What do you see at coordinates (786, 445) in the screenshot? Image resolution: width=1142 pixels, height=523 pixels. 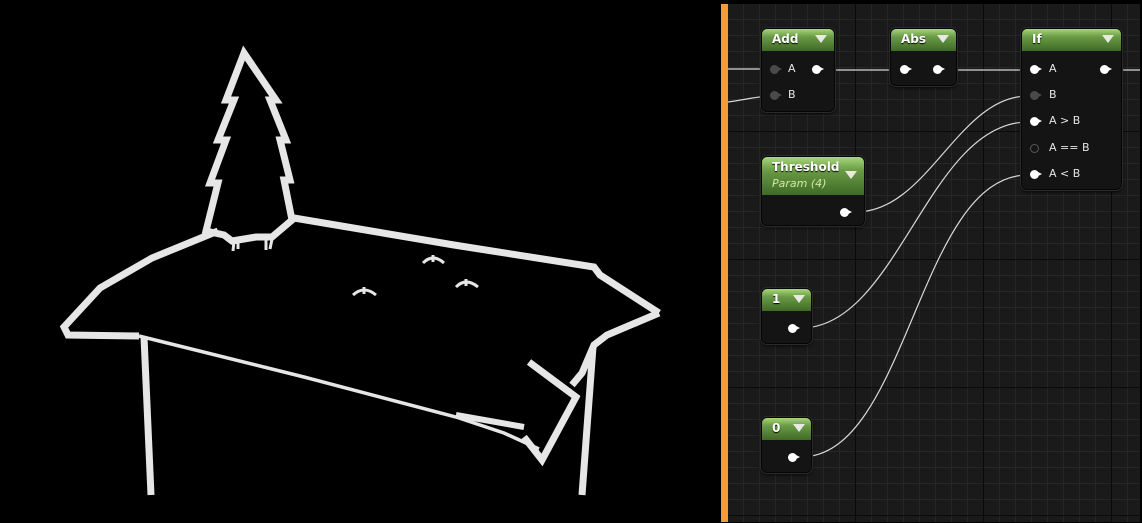 I see `constant-0-node: 0` at bounding box center [786, 445].